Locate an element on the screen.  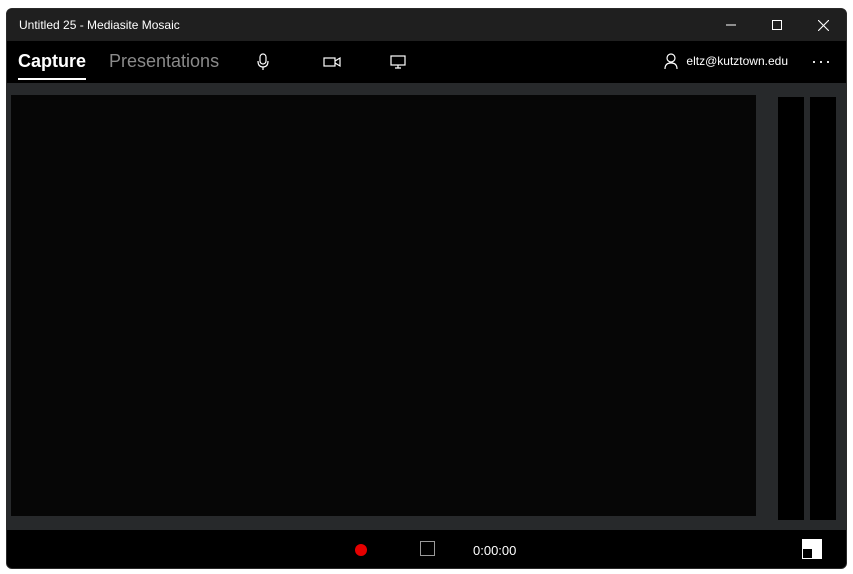
maximize-icon is located at coordinates (777, 25).